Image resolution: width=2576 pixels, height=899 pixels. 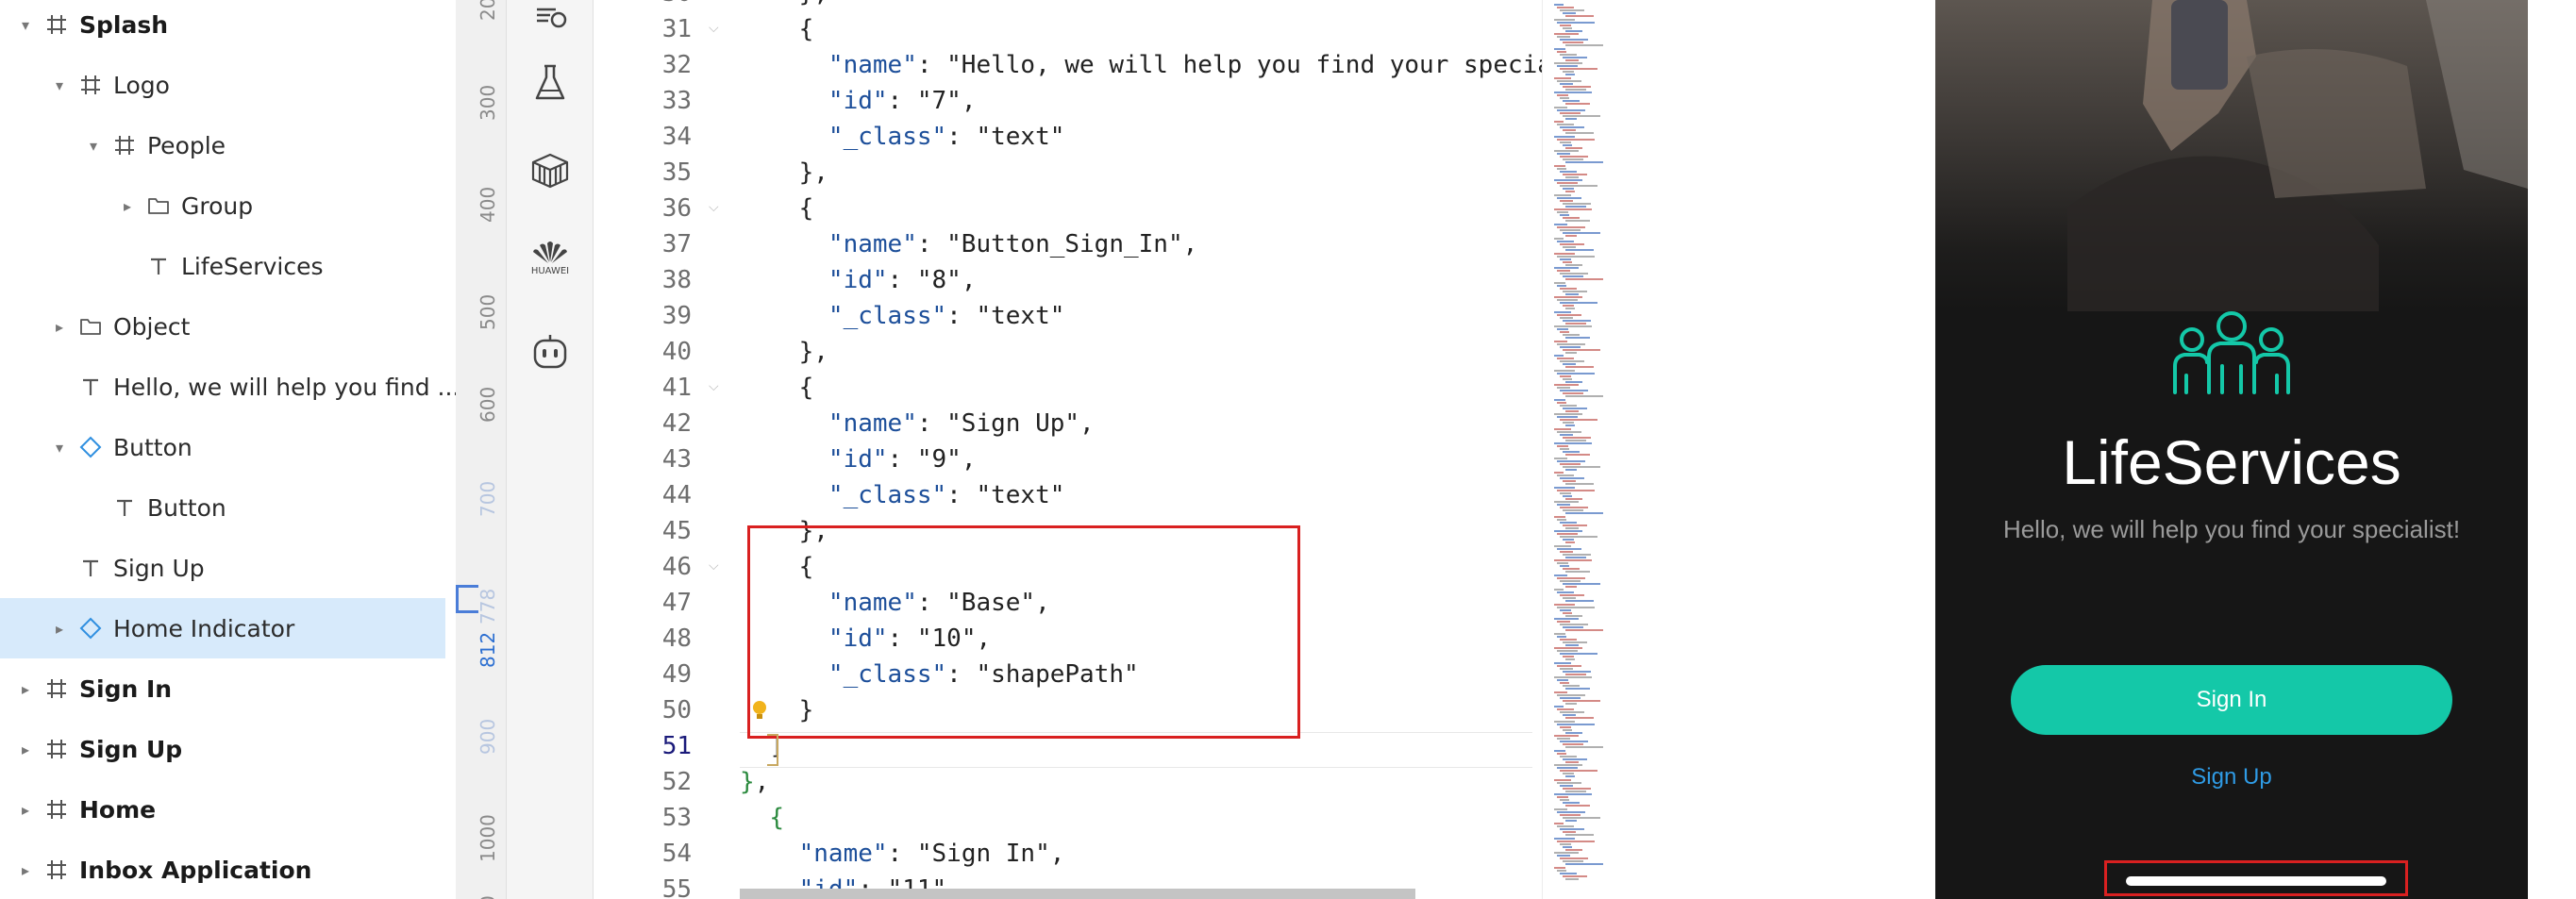 I want to click on ruler-label: 200, so click(x=488, y=10).